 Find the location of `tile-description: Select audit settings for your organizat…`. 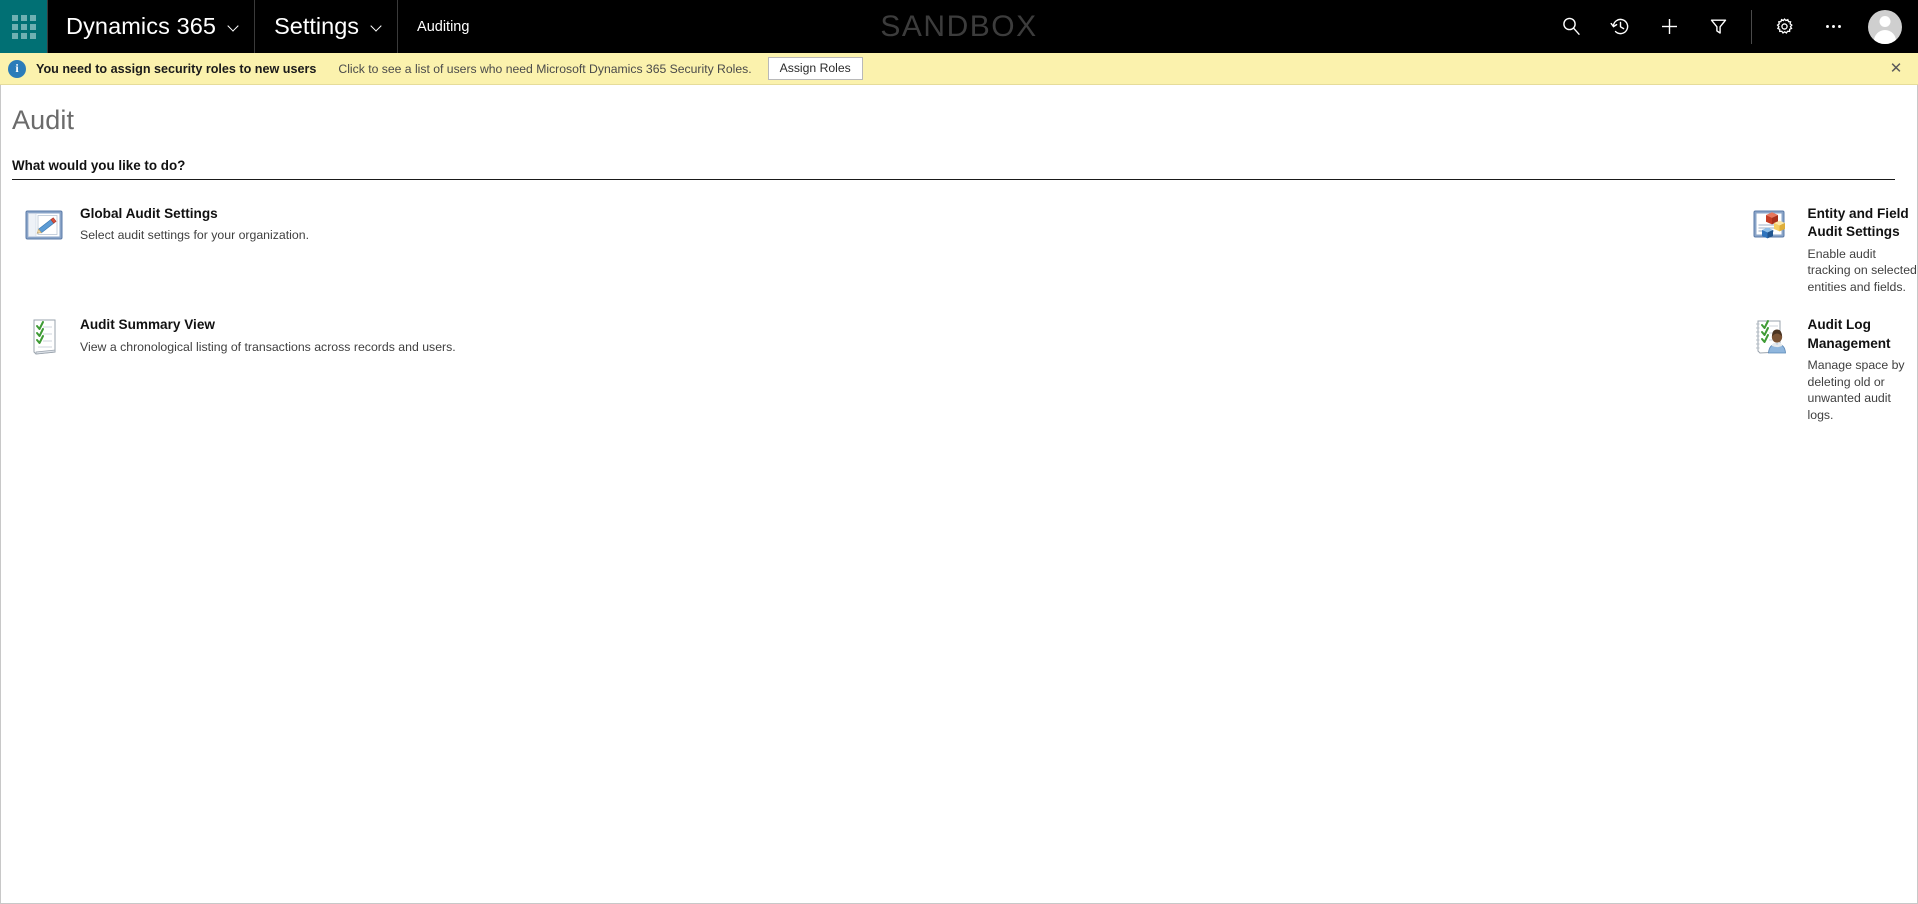

tile-description: Select audit settings for your organizat… is located at coordinates (194, 235).